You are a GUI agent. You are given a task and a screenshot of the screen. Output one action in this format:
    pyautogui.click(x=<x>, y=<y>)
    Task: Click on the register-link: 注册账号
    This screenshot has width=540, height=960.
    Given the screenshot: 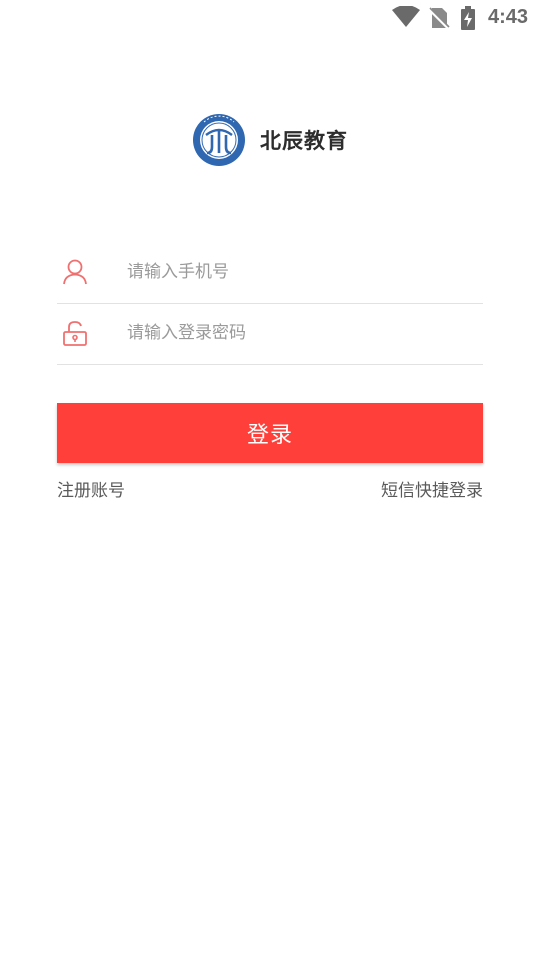 What is the action you would take?
    pyautogui.click(x=91, y=488)
    